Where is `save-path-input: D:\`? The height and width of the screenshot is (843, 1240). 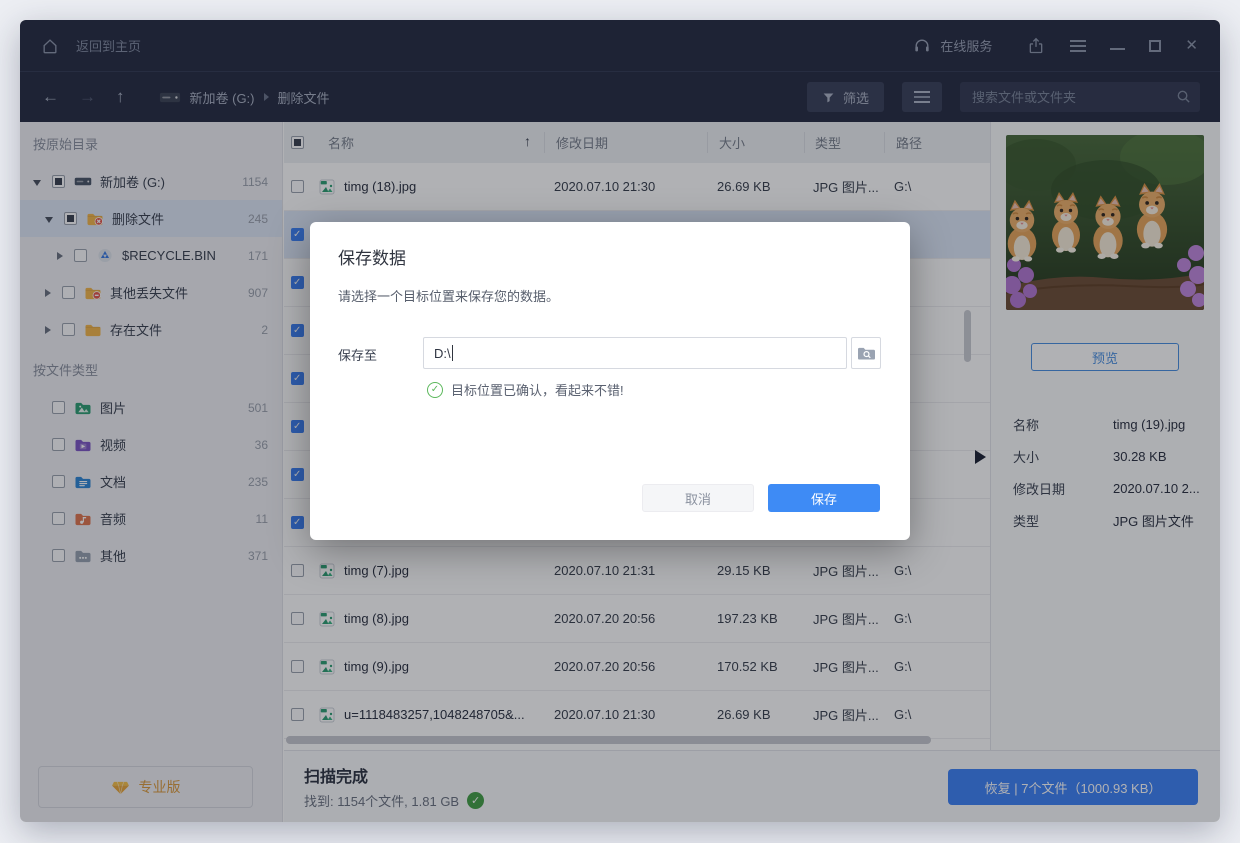
save-path-input: D:\ is located at coordinates (635, 353).